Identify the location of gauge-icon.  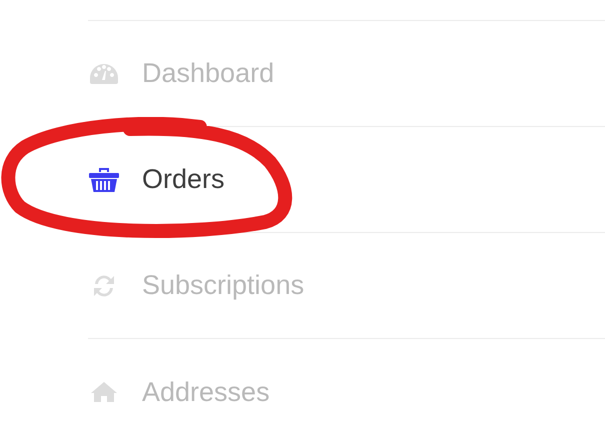
(104, 74).